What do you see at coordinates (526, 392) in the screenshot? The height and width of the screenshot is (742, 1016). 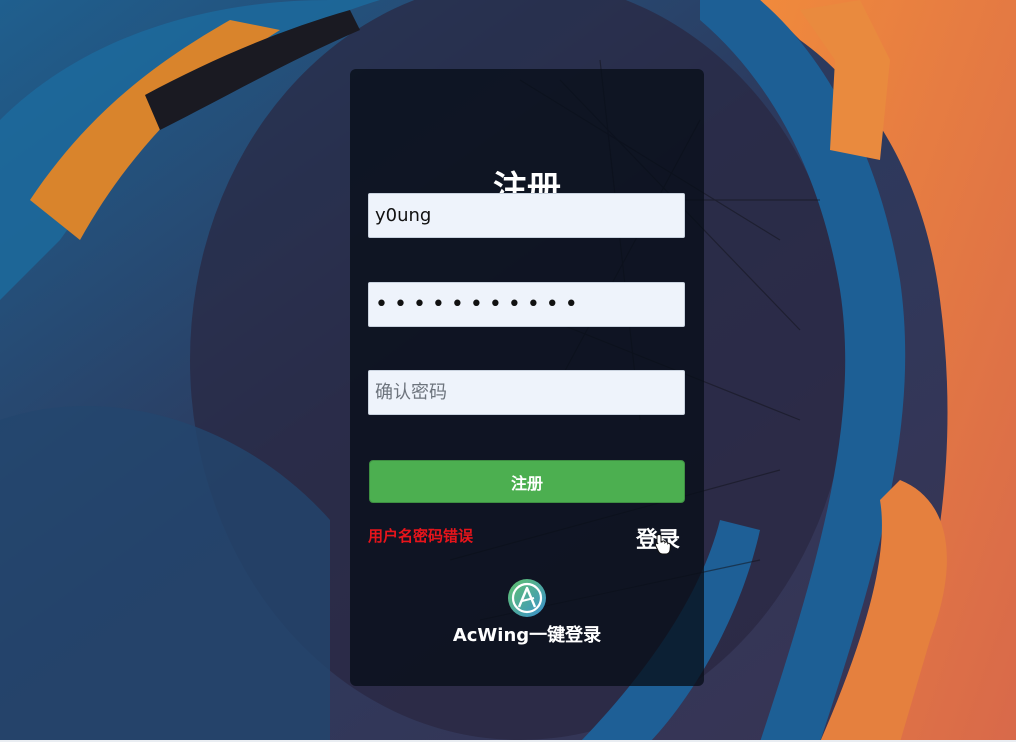 I see `confirm-password-input` at bounding box center [526, 392].